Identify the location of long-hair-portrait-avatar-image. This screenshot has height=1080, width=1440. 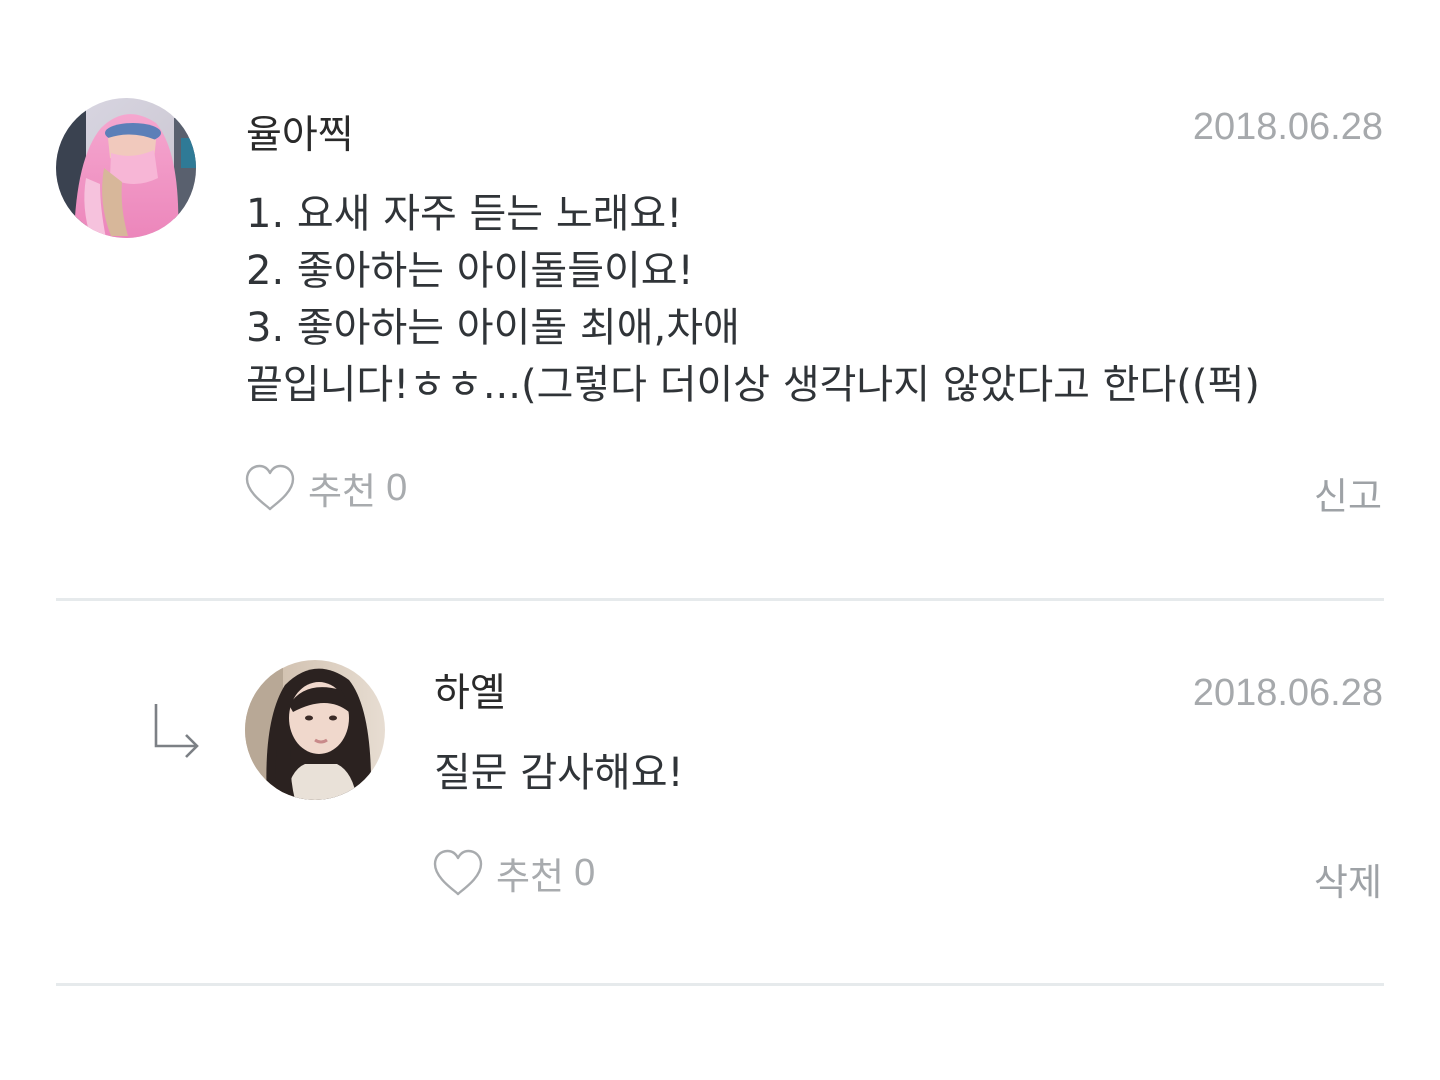
(315, 730).